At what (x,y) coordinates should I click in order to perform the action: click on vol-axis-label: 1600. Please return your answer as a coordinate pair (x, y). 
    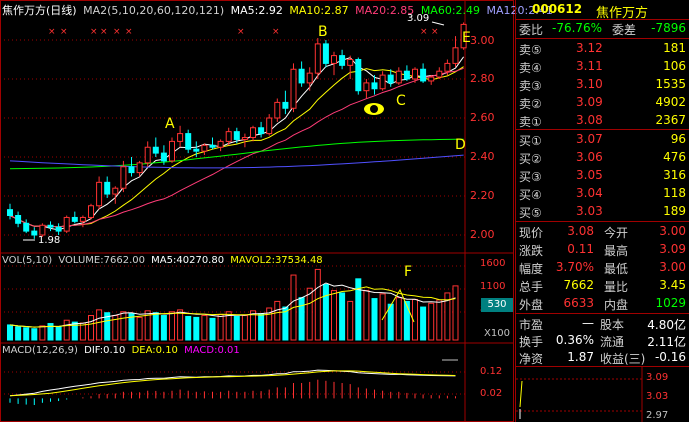
    Looking at the image, I should click on (493, 263).